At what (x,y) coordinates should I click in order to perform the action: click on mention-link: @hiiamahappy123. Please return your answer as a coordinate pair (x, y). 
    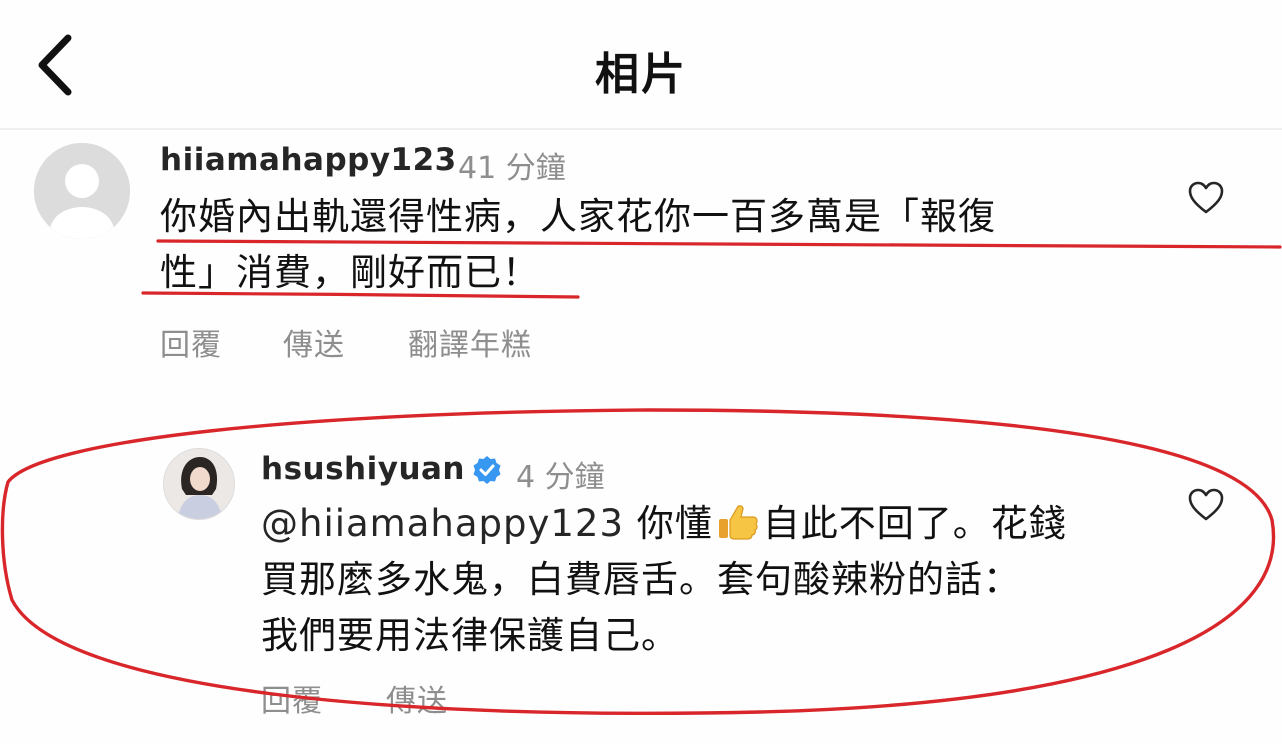
    Looking at the image, I should click on (442, 523).